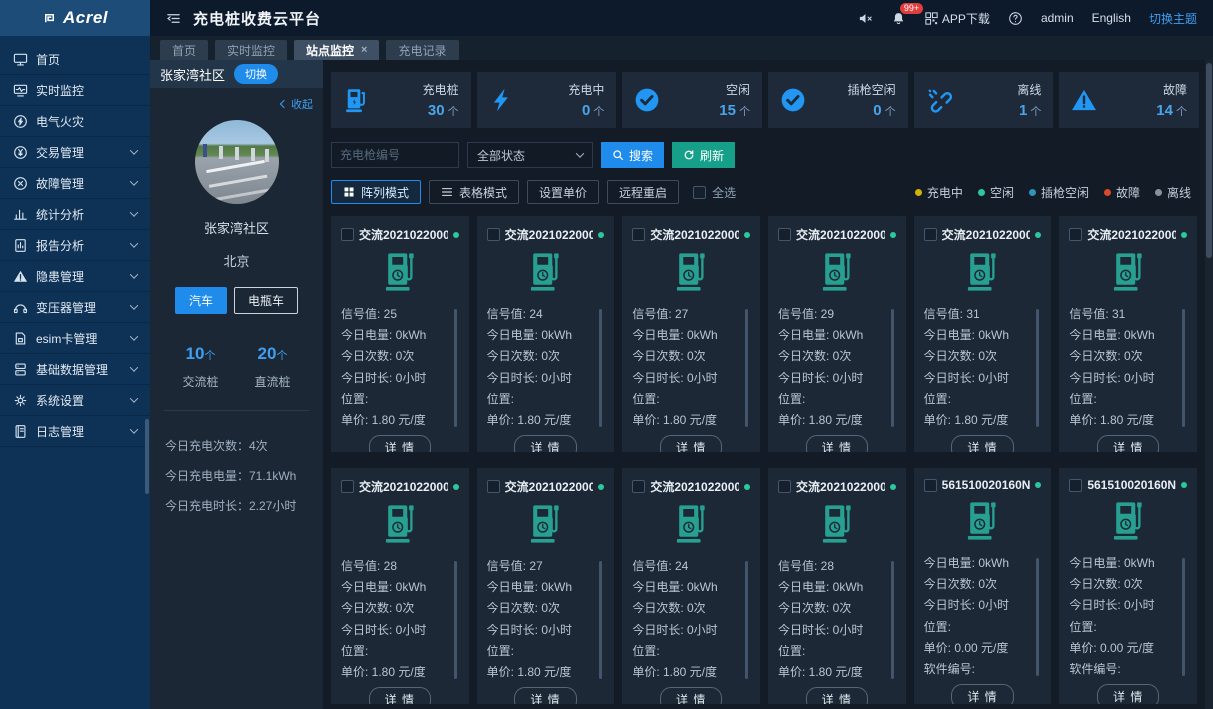  What do you see at coordinates (704, 155) in the screenshot?
I see `refresh-button: 刷新` at bounding box center [704, 155].